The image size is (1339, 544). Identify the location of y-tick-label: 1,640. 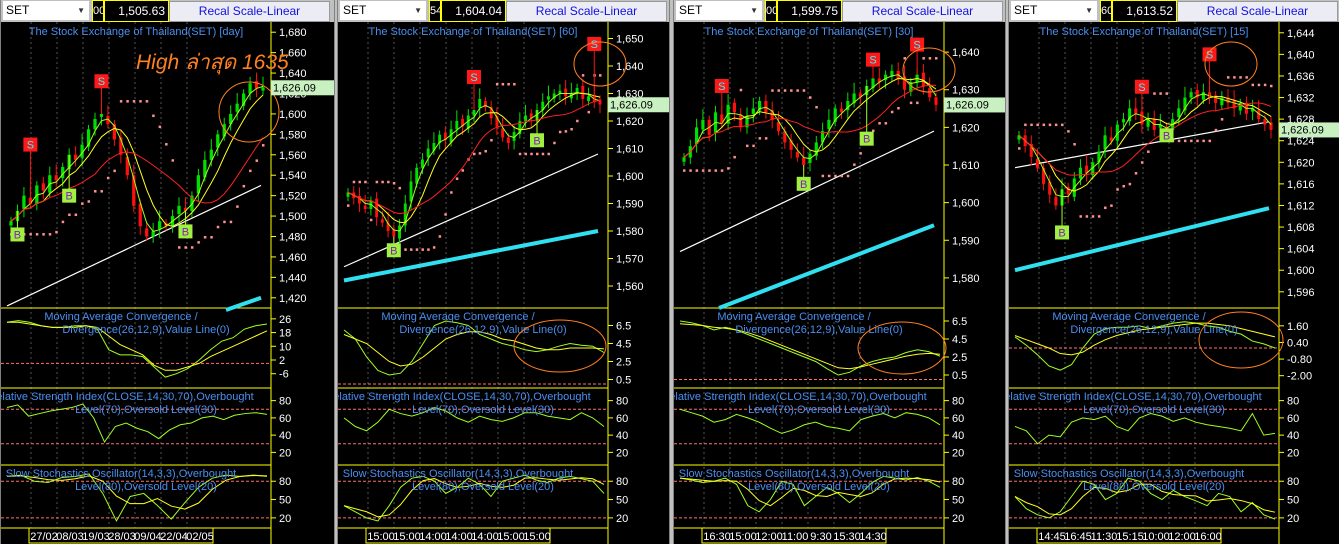
(966, 53).